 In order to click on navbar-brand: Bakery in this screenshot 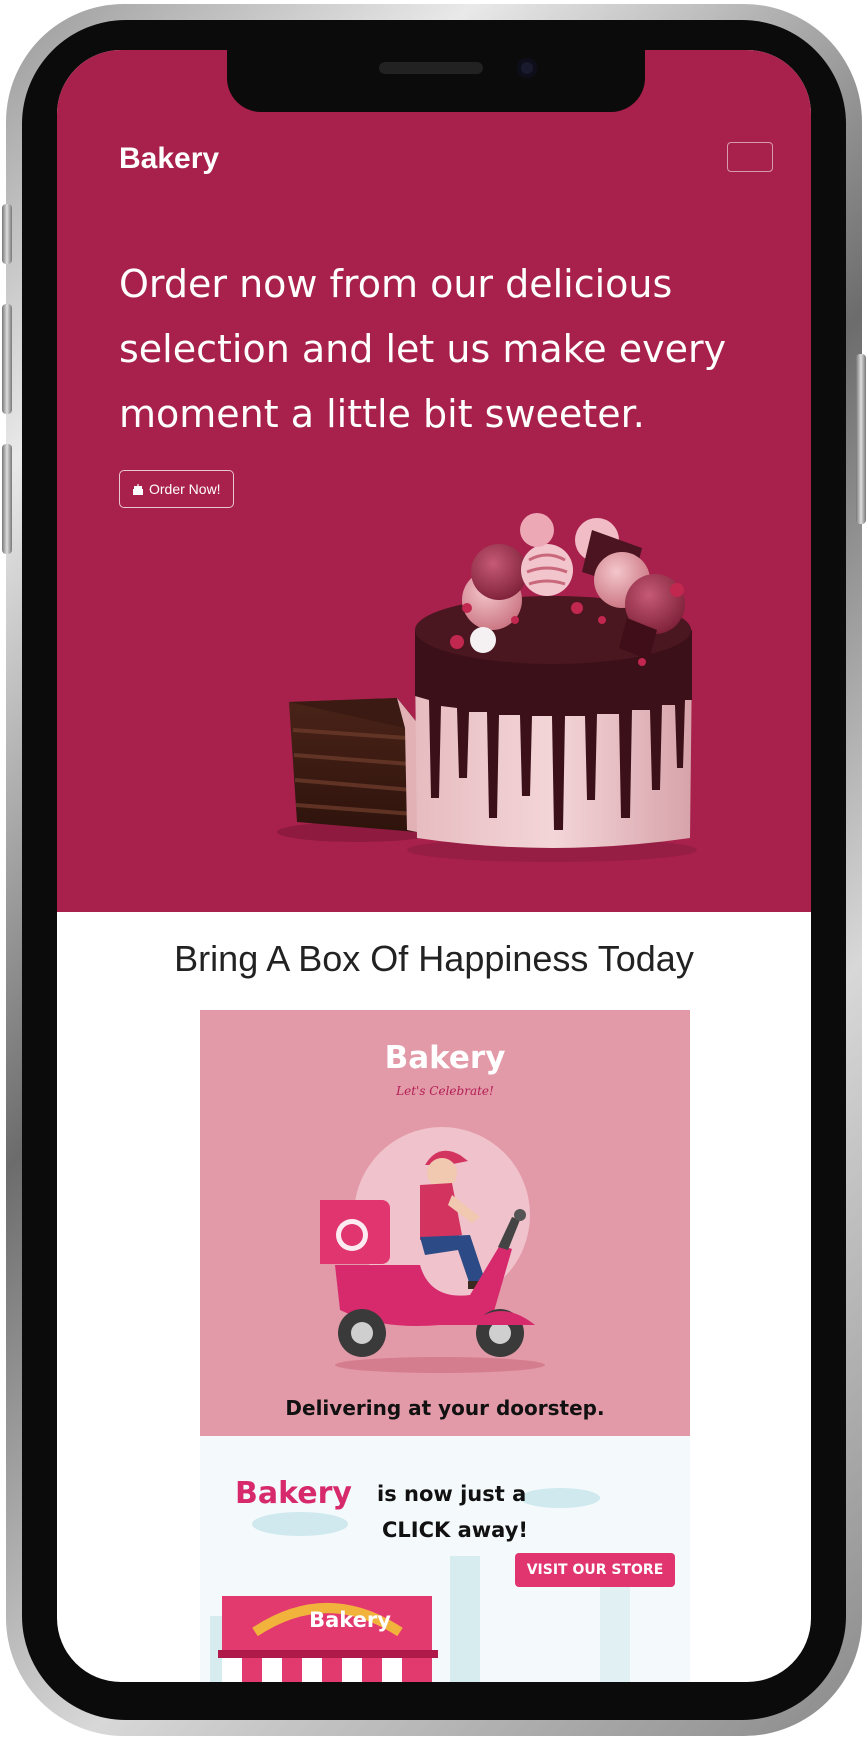, I will do `click(169, 159)`.